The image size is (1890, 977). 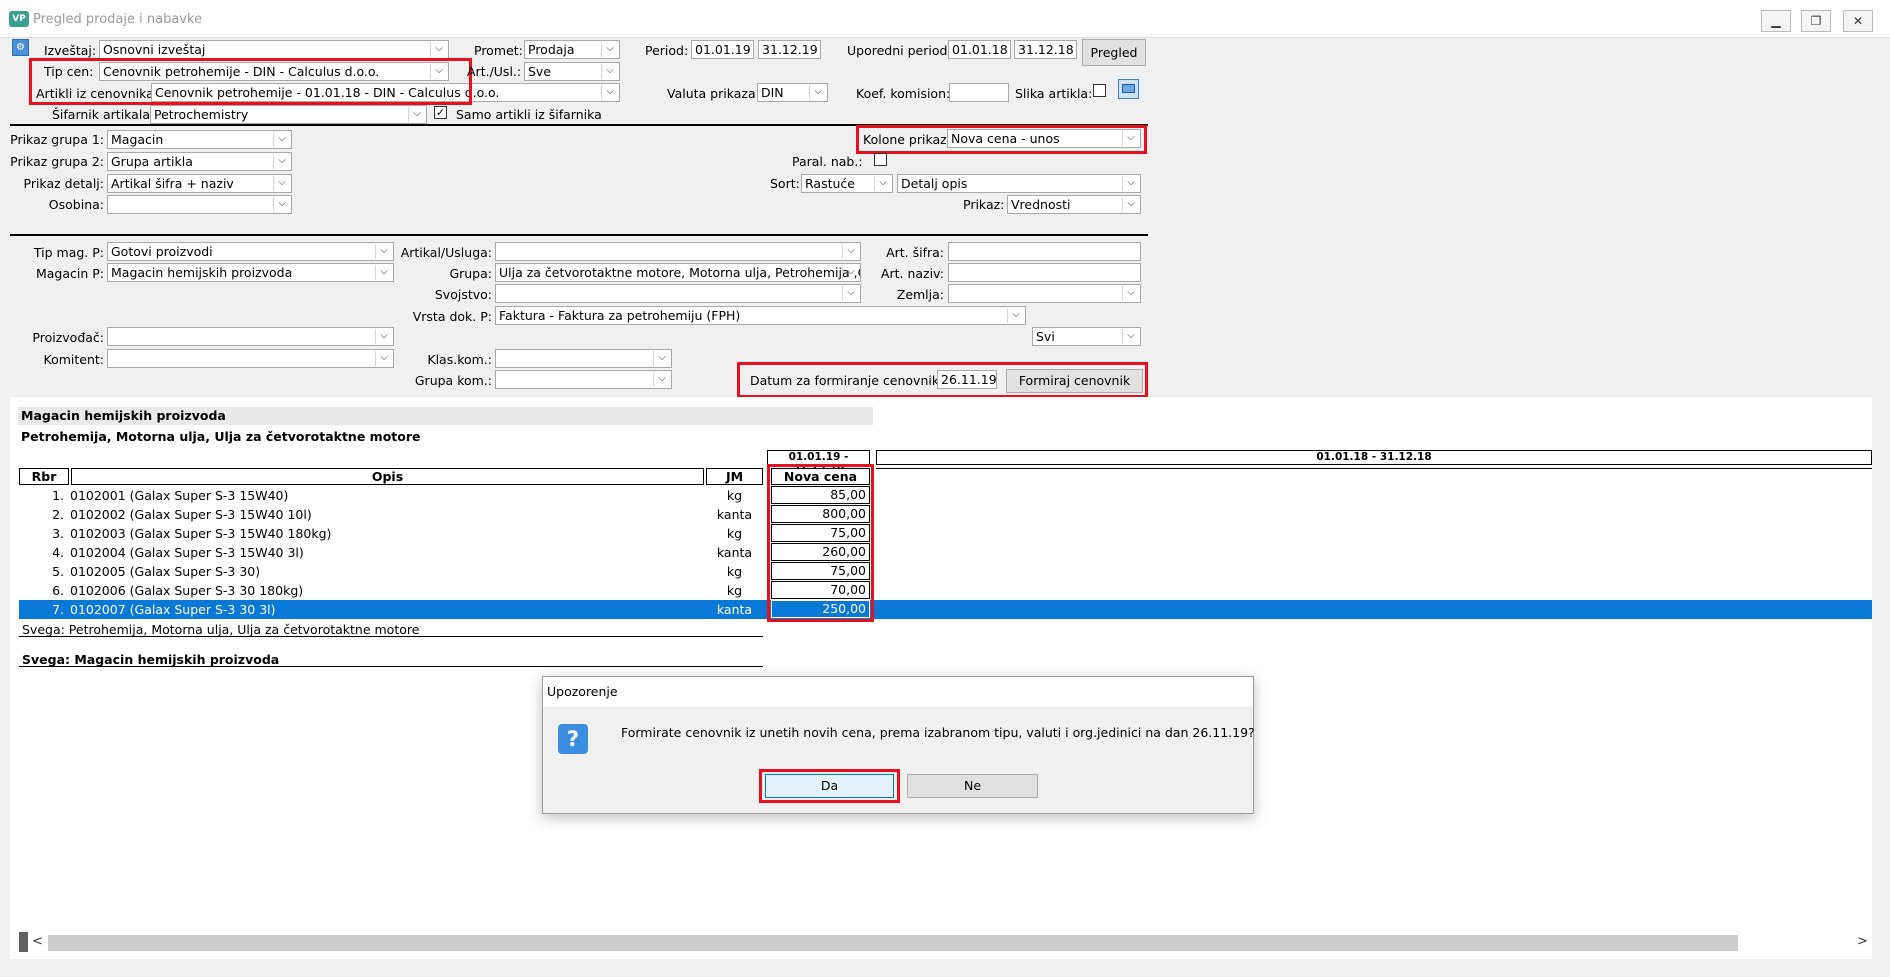 I want to click on svojstvo-select: ⌵, so click(x=678, y=293).